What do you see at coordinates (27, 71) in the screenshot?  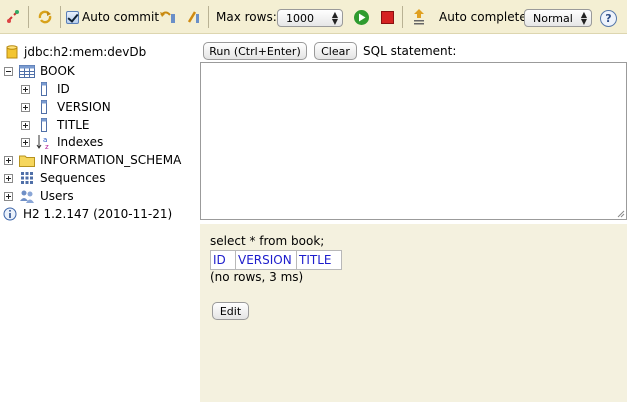 I see `table-icon` at bounding box center [27, 71].